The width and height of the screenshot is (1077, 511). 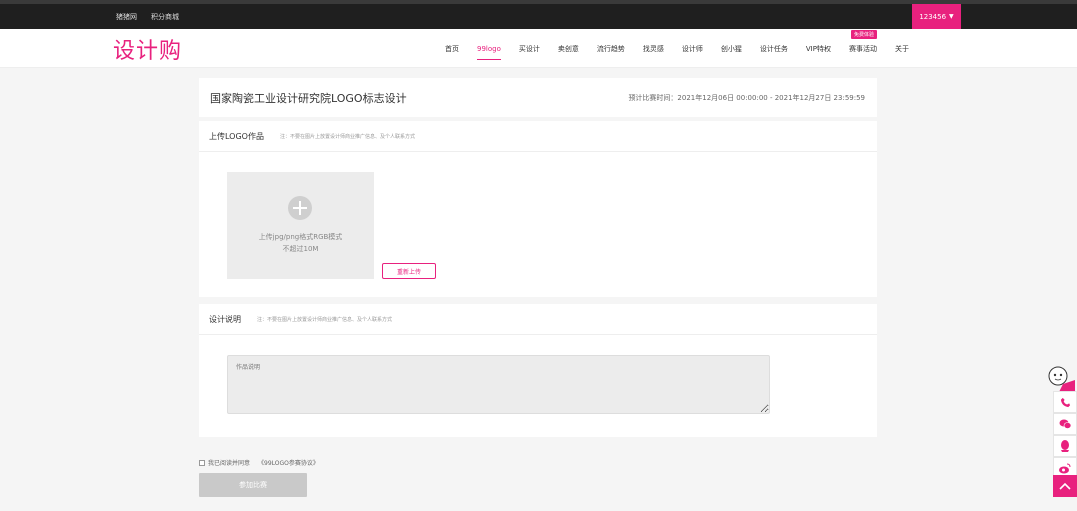 What do you see at coordinates (452, 48) in the screenshot?
I see `nav-home: 首页` at bounding box center [452, 48].